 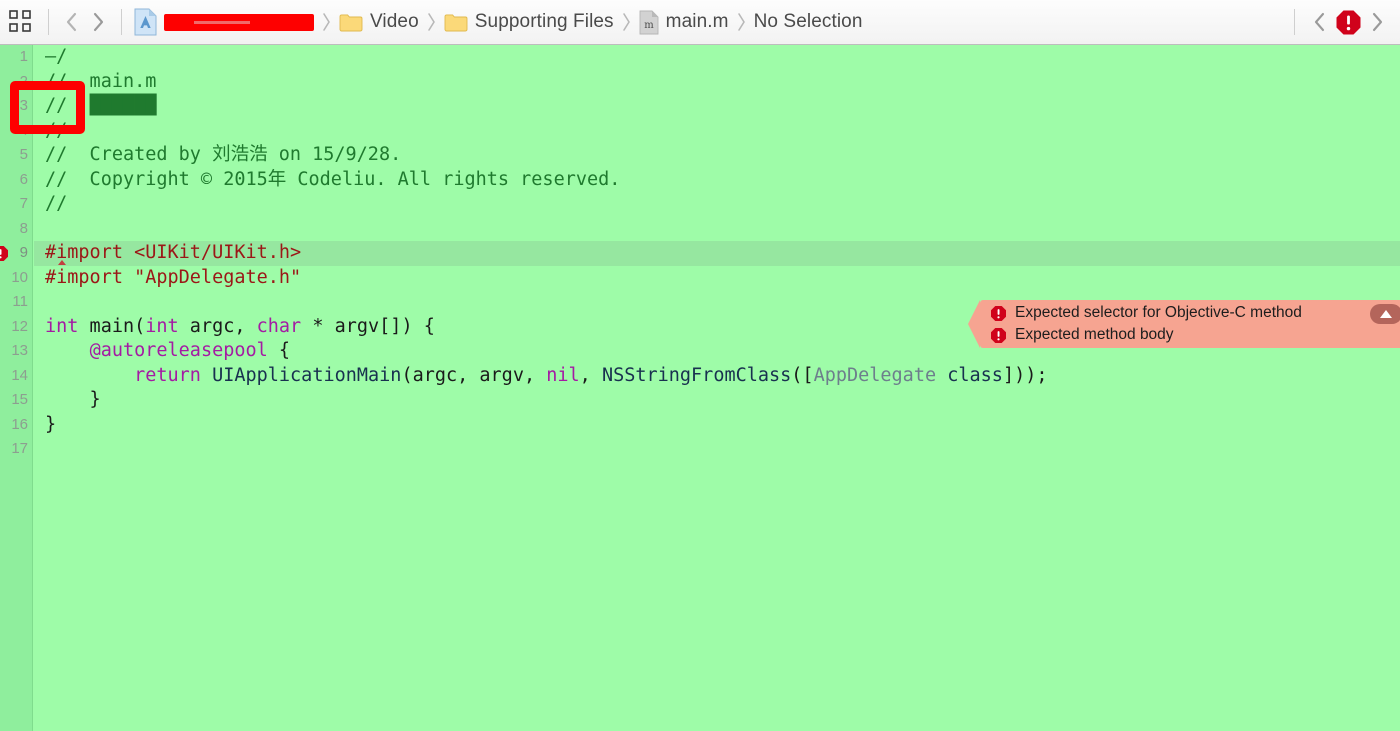 I want to click on code-token: main(, so click(x=112, y=326).